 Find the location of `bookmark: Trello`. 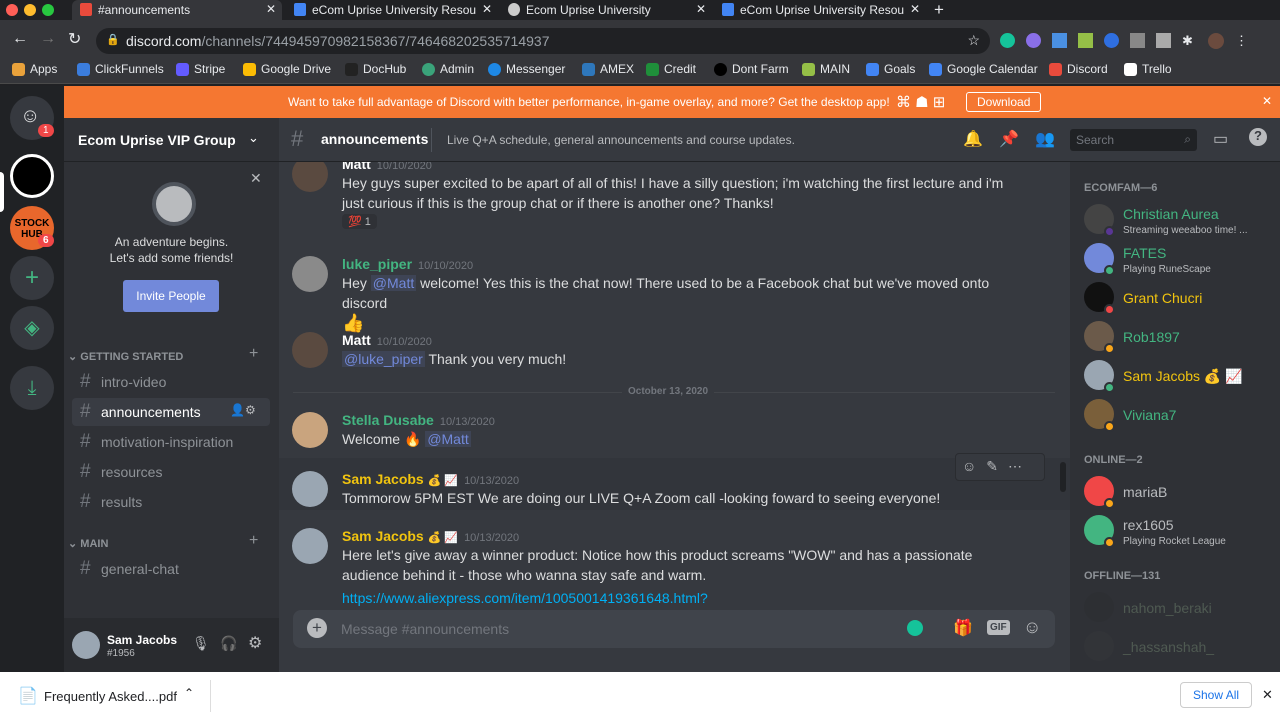

bookmark: Trello is located at coordinates (1148, 69).